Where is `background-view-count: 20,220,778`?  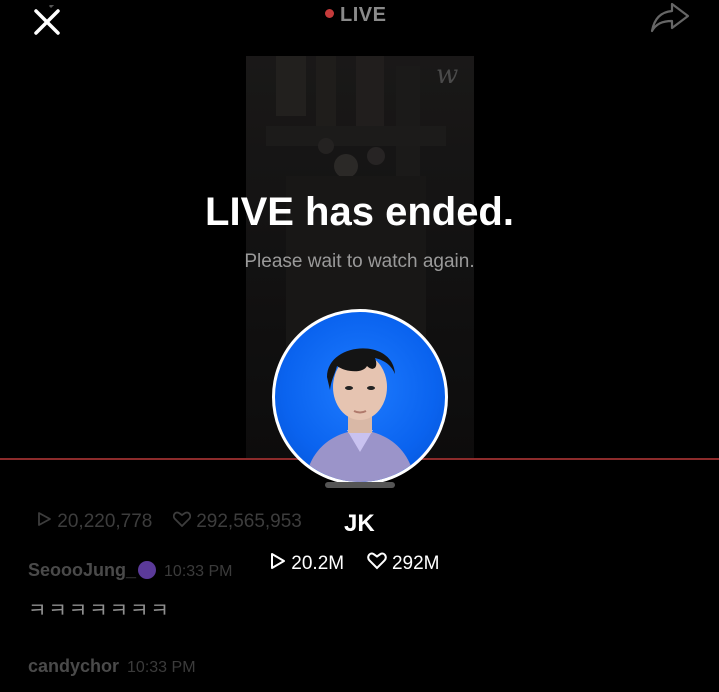
background-view-count: 20,220,778 is located at coordinates (105, 521).